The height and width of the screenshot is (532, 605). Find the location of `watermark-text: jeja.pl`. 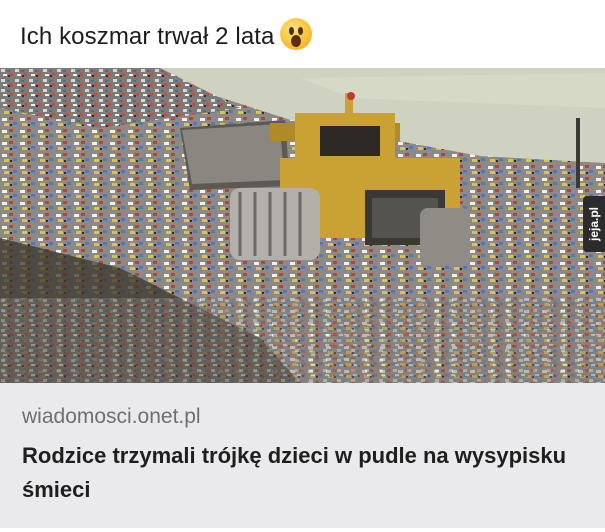

watermark-text: jeja.pl is located at coordinates (594, 223).